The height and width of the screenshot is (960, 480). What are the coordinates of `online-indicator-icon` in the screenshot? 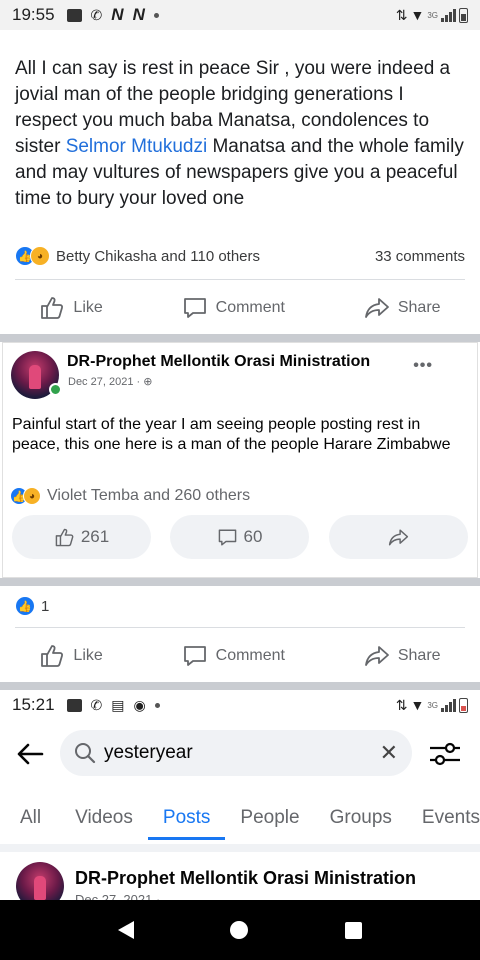 It's located at (55, 389).